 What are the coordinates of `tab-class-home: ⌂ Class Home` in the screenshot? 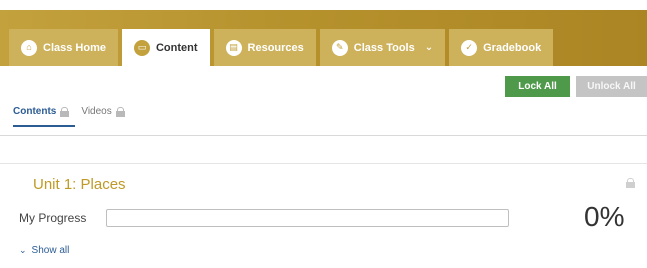 It's located at (63, 47).